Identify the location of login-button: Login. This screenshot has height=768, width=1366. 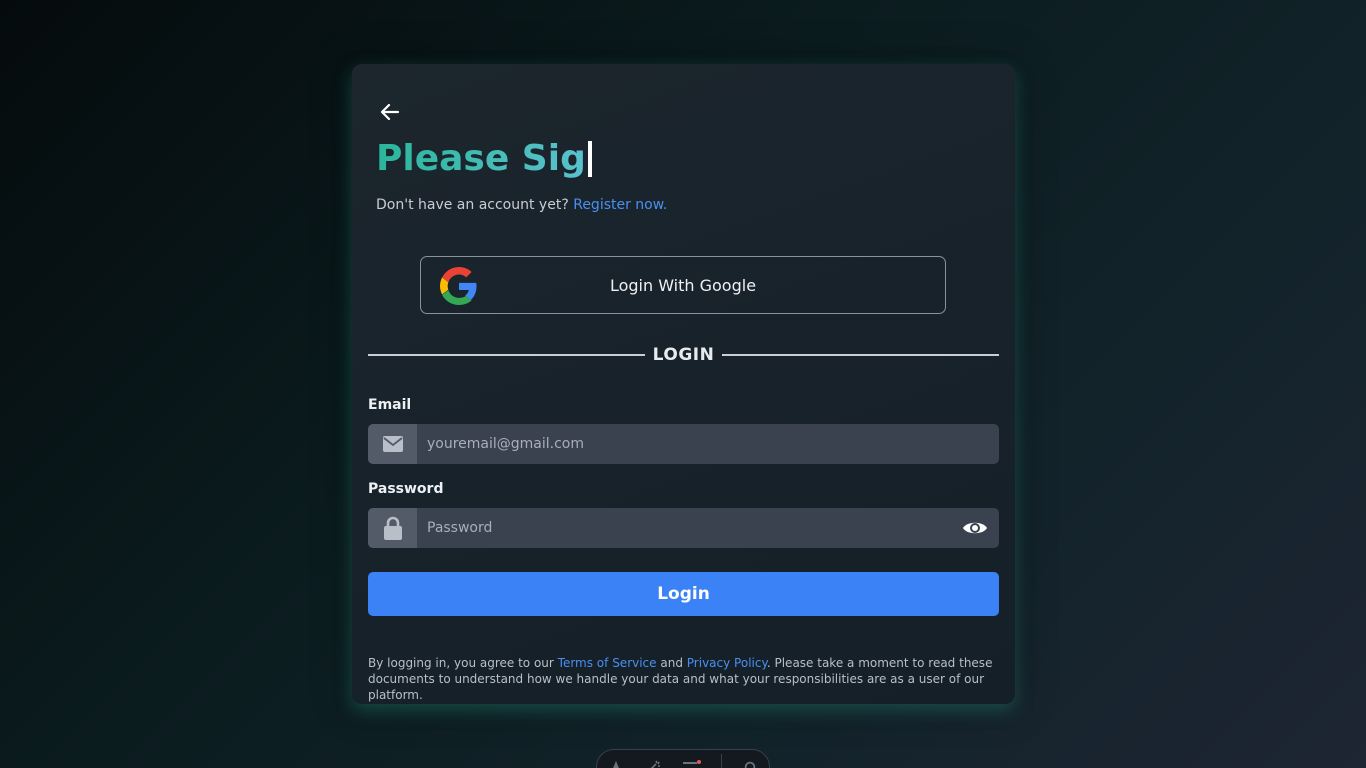
(683, 594).